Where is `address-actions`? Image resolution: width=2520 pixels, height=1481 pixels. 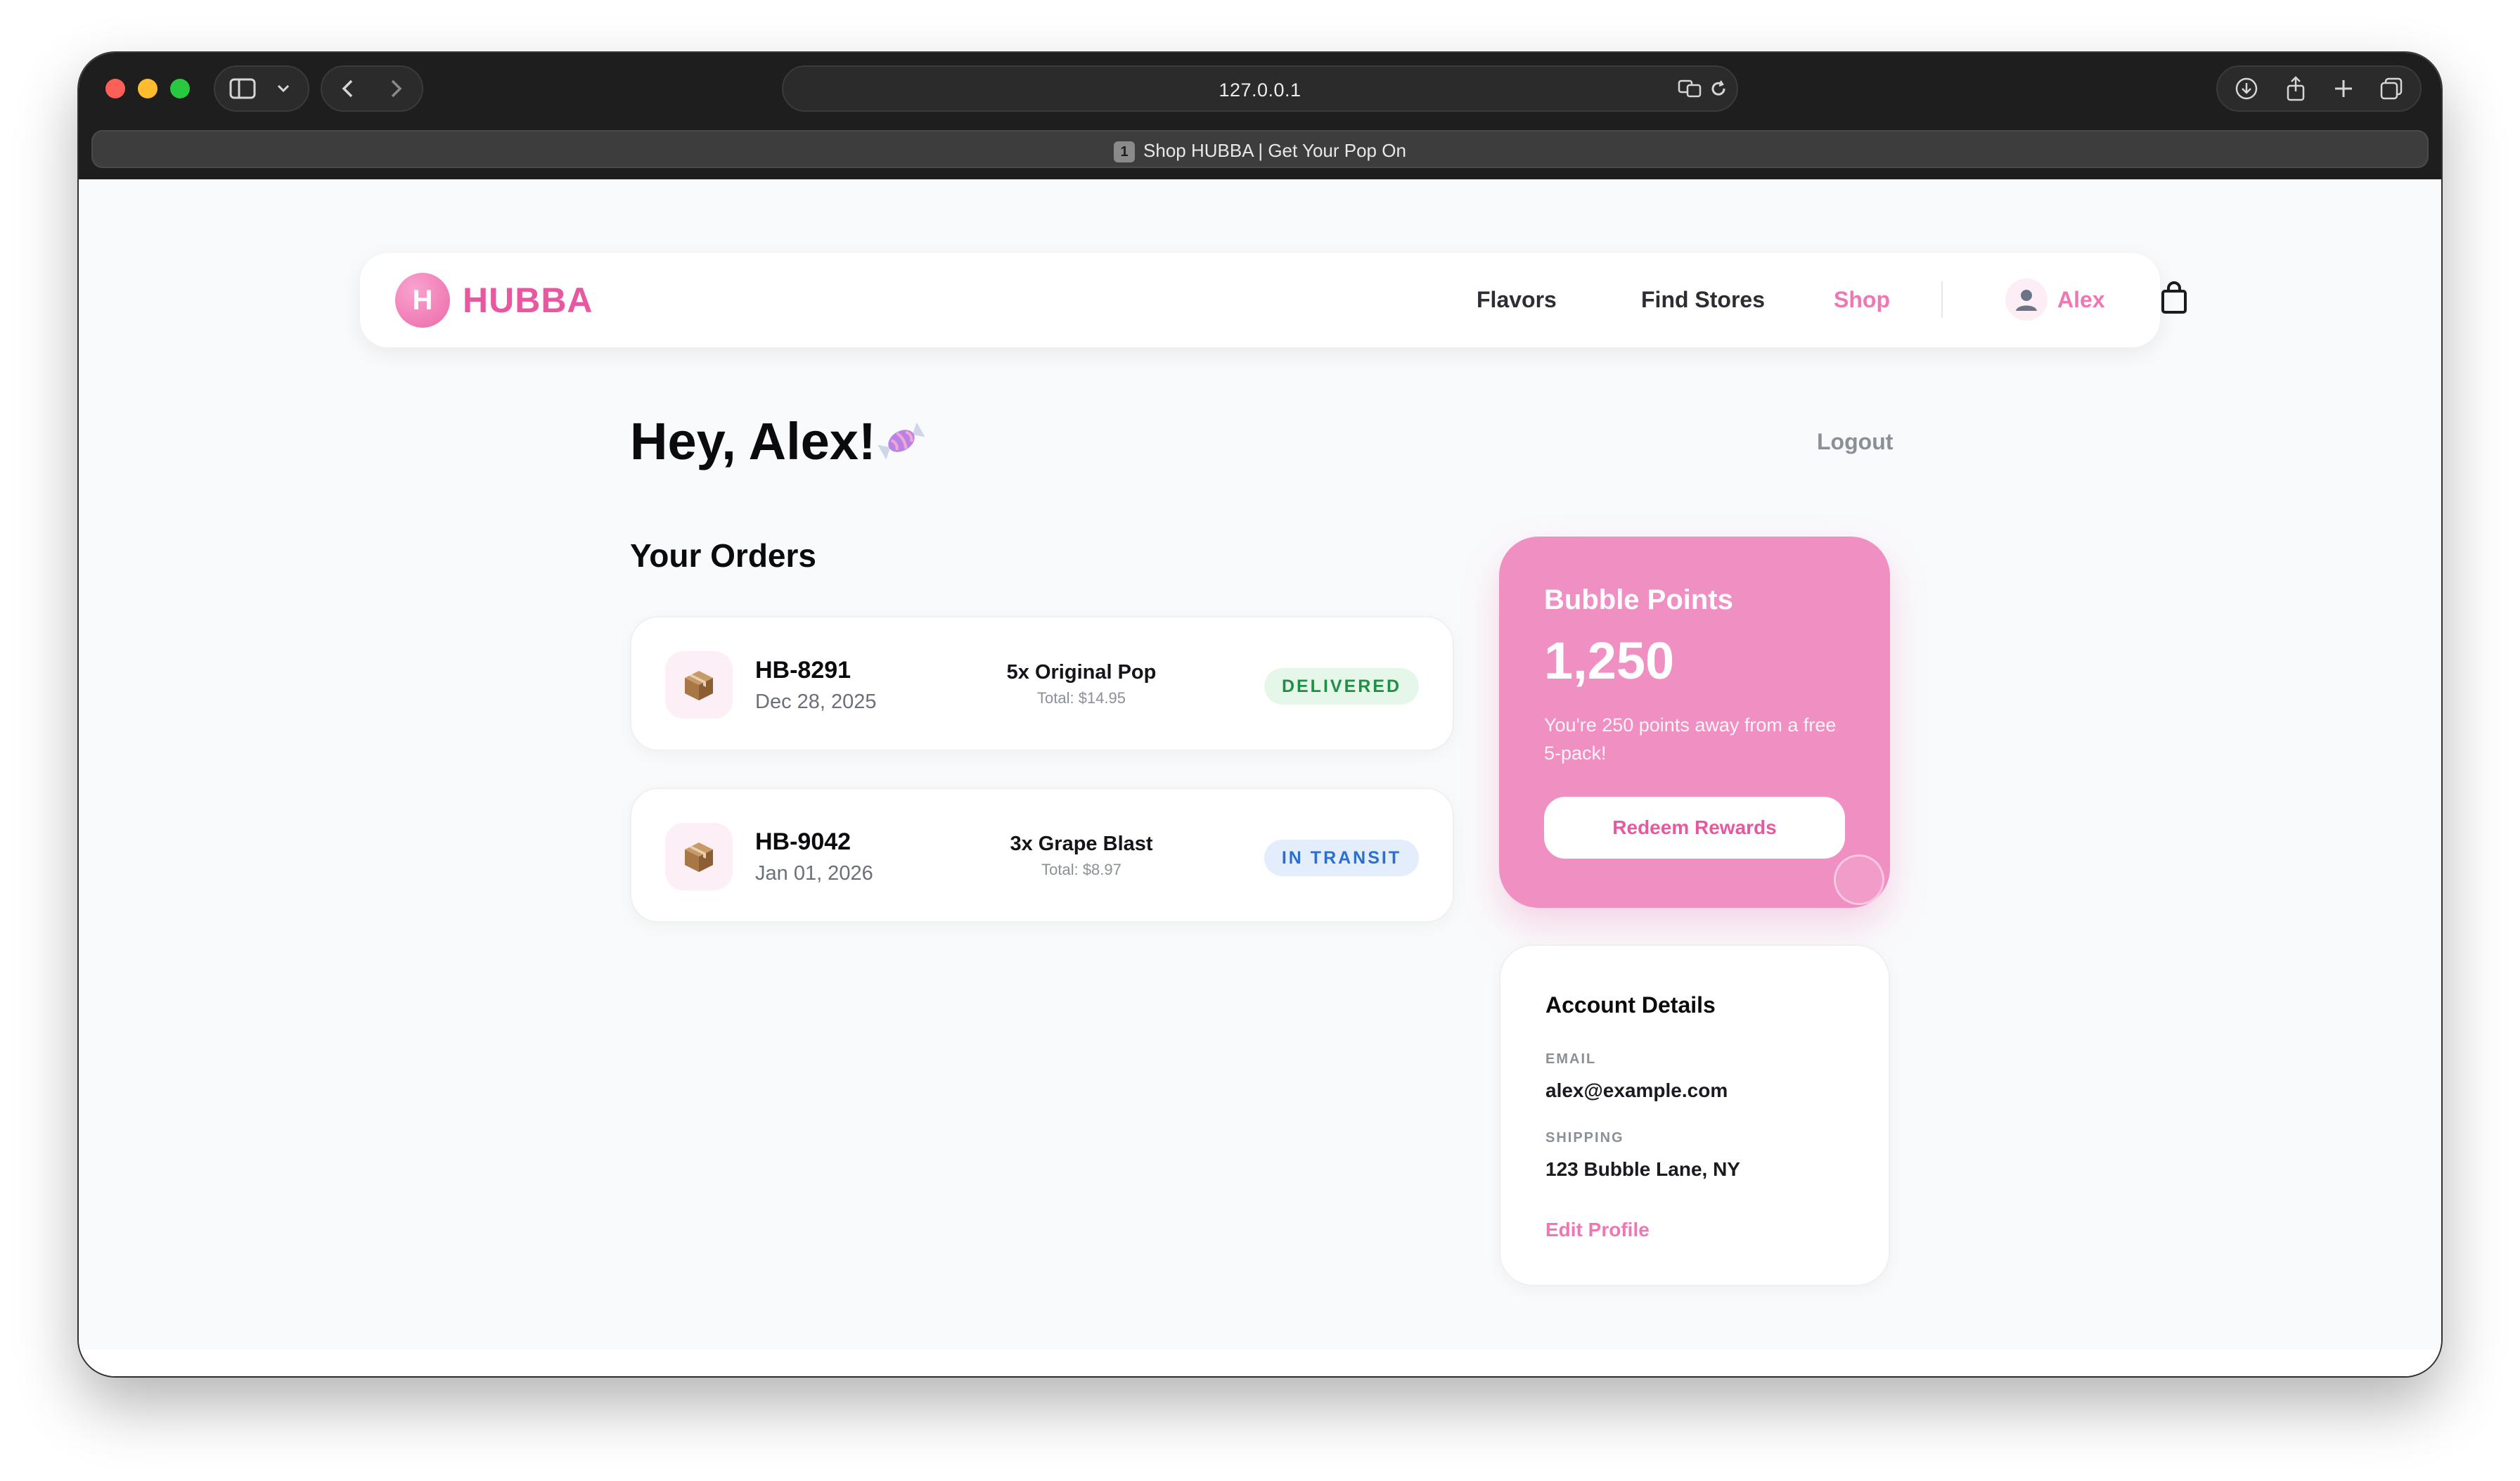
address-actions is located at coordinates (1703, 88).